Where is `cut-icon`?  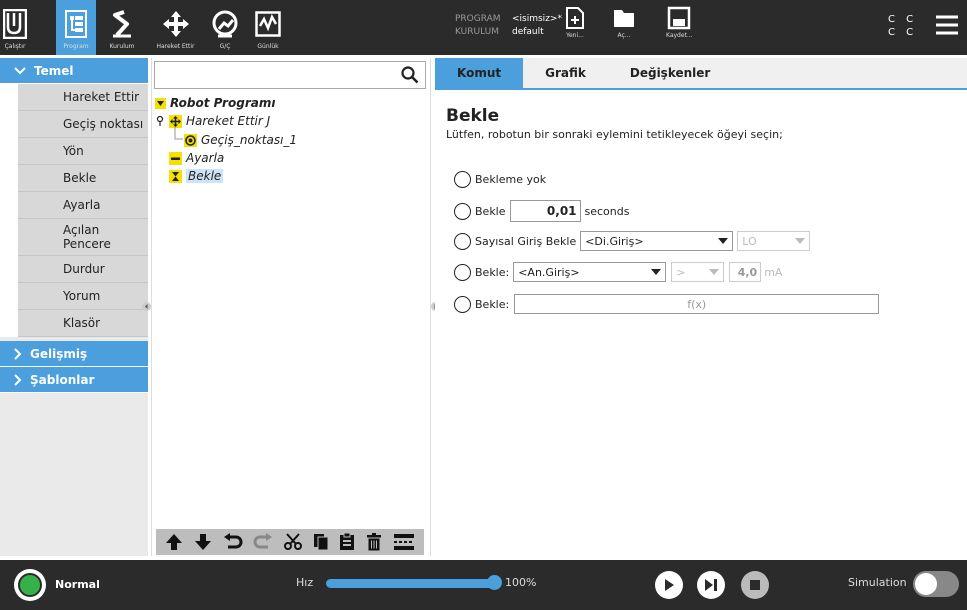 cut-icon is located at coordinates (292, 542).